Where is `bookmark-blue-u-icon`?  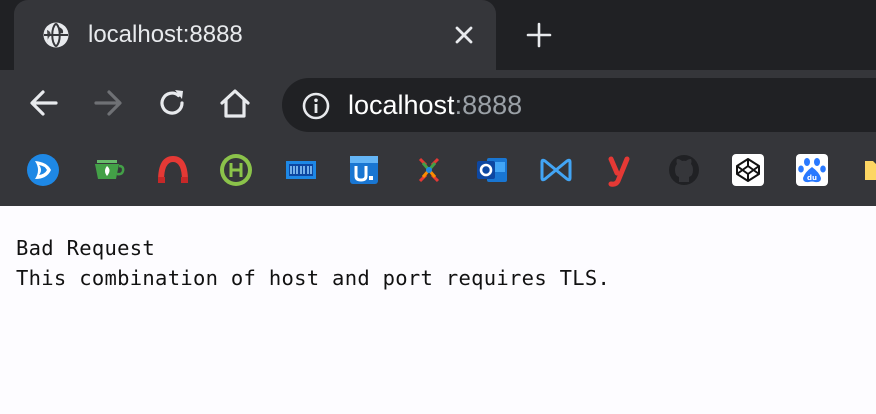 bookmark-blue-u-icon is located at coordinates (364, 170).